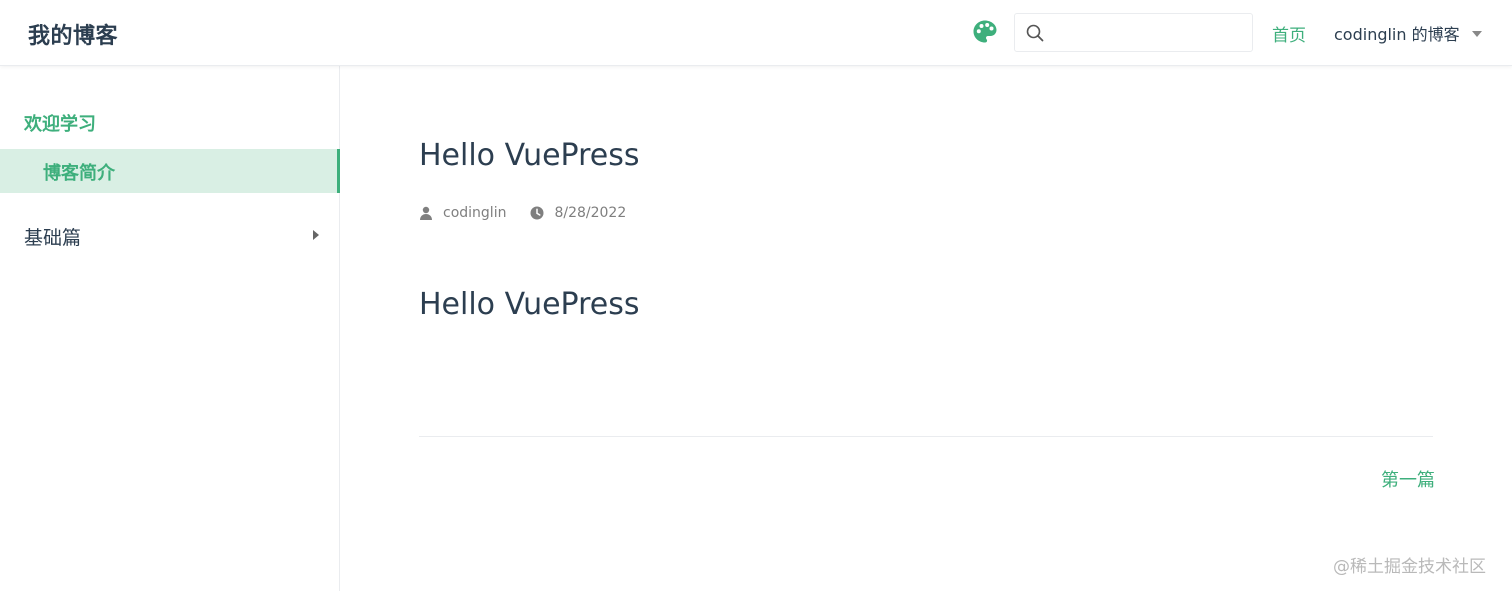 The height and width of the screenshot is (591, 1512). What do you see at coordinates (426, 213) in the screenshot?
I see `user-icon` at bounding box center [426, 213].